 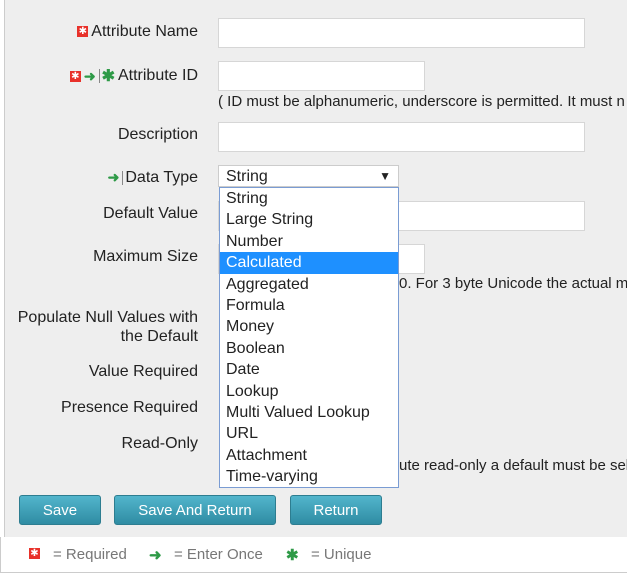 What do you see at coordinates (513, 465) in the screenshot?
I see `read-only-note: ute read-only a default must be sel` at bounding box center [513, 465].